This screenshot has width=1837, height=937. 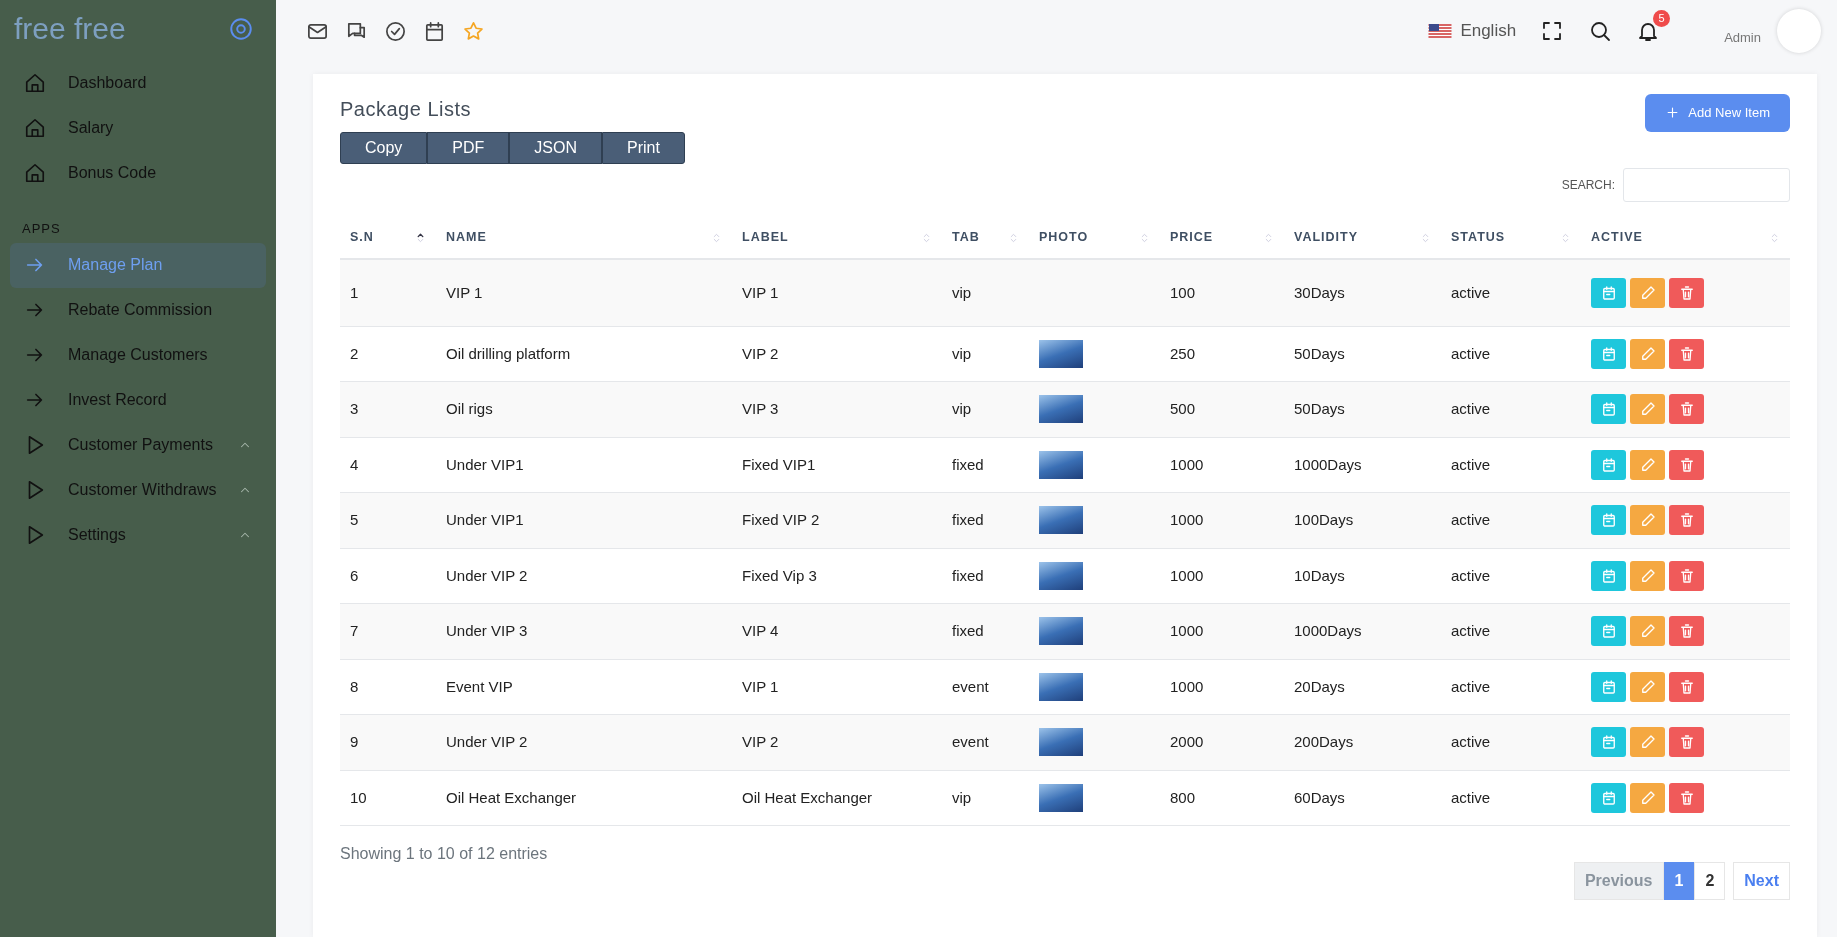 What do you see at coordinates (464, 292) in the screenshot?
I see `table-cell: VIP 1` at bounding box center [464, 292].